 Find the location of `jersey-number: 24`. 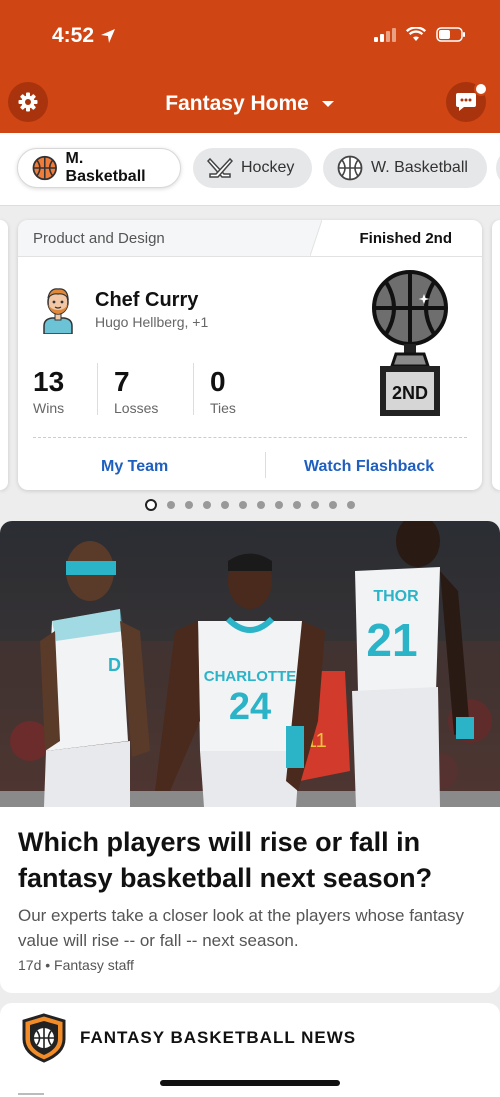

jersey-number: 24 is located at coordinates (250, 707).